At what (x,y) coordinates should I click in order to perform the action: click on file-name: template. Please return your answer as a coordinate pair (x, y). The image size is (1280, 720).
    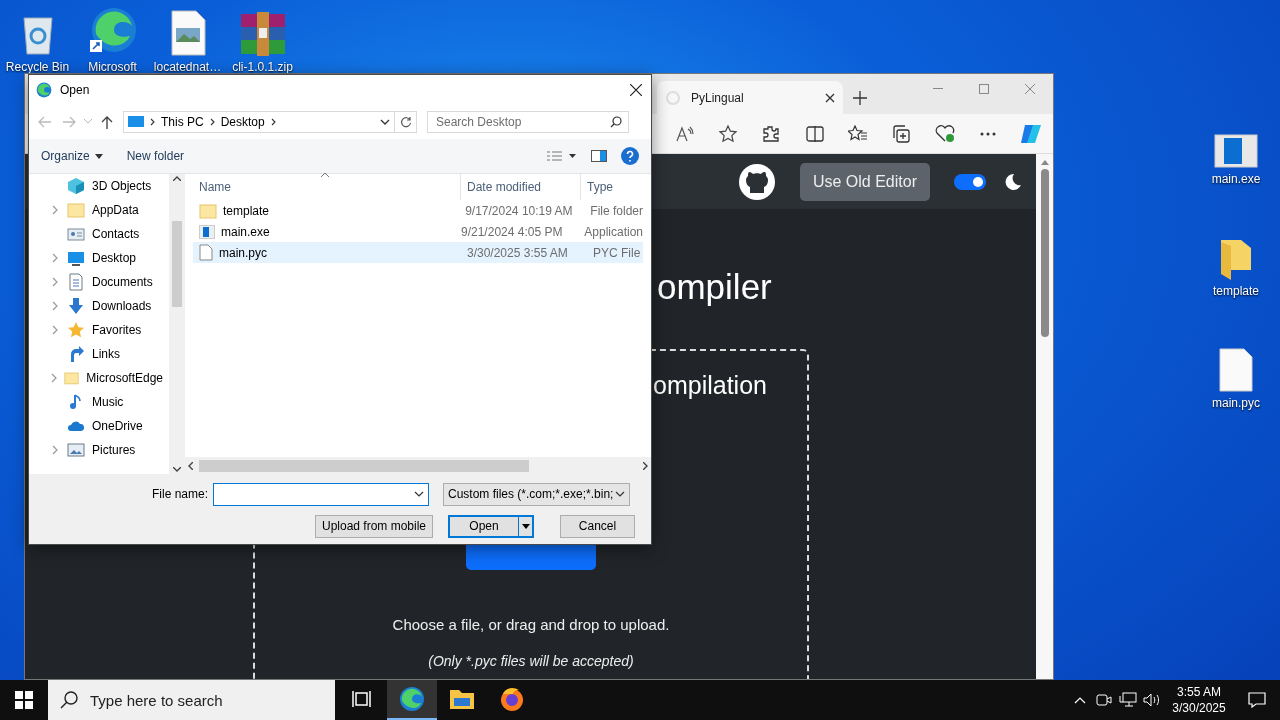
    Looking at the image, I should click on (246, 210).